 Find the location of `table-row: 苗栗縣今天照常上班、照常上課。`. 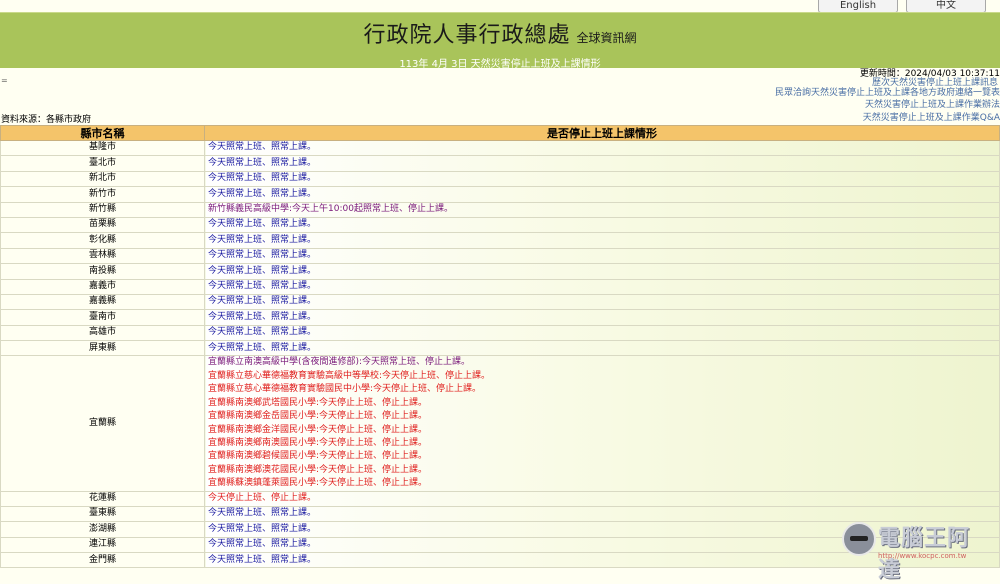

table-row: 苗栗縣今天照常上班、照常上課。 is located at coordinates (500, 224).